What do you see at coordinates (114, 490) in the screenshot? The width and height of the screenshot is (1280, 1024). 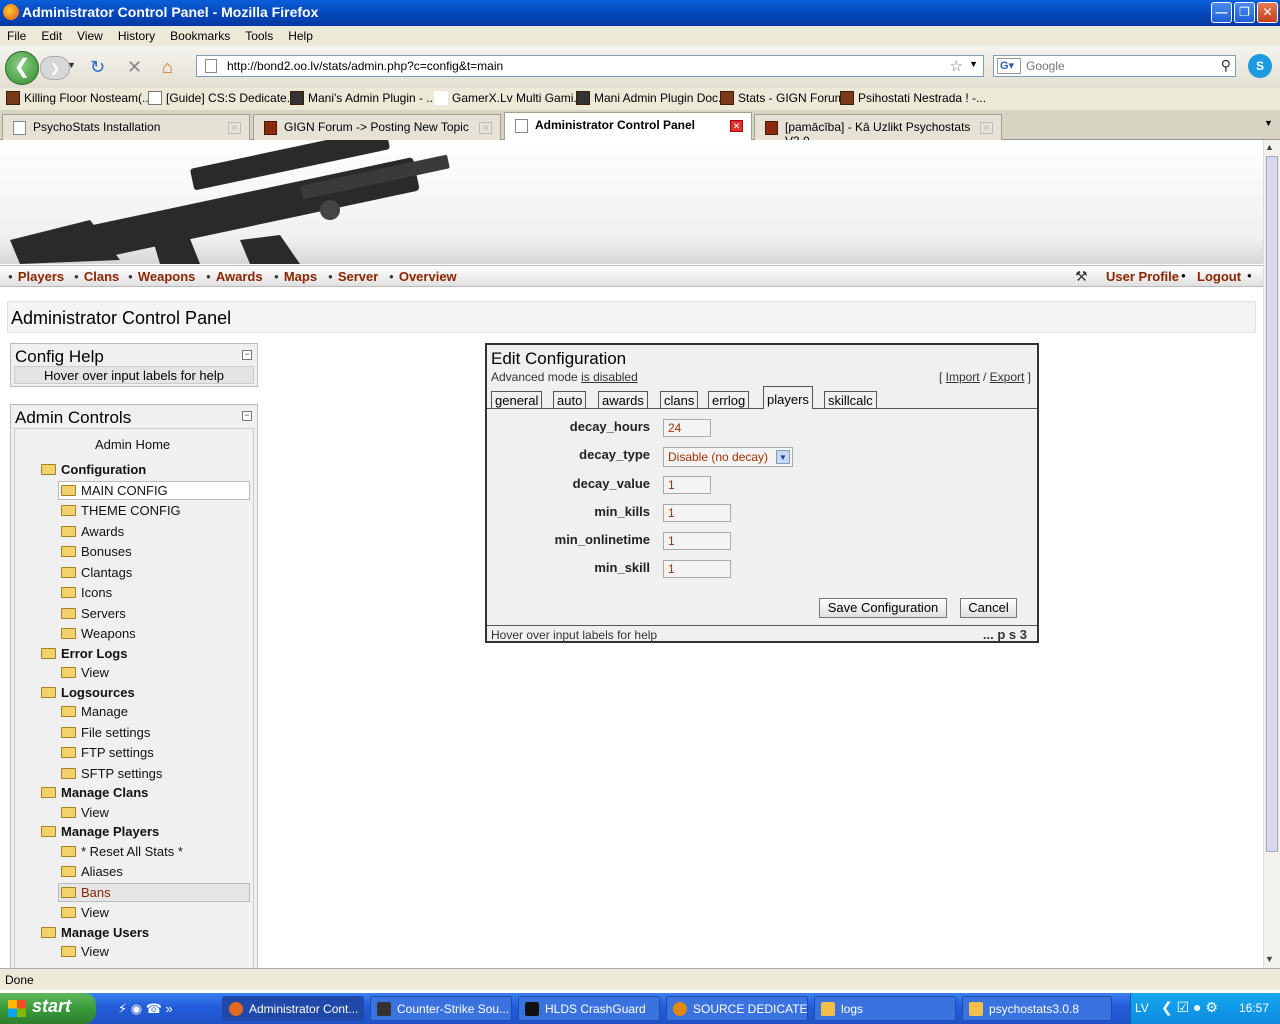 I see `tree-item-main-config: MAIN CONFIG` at bounding box center [114, 490].